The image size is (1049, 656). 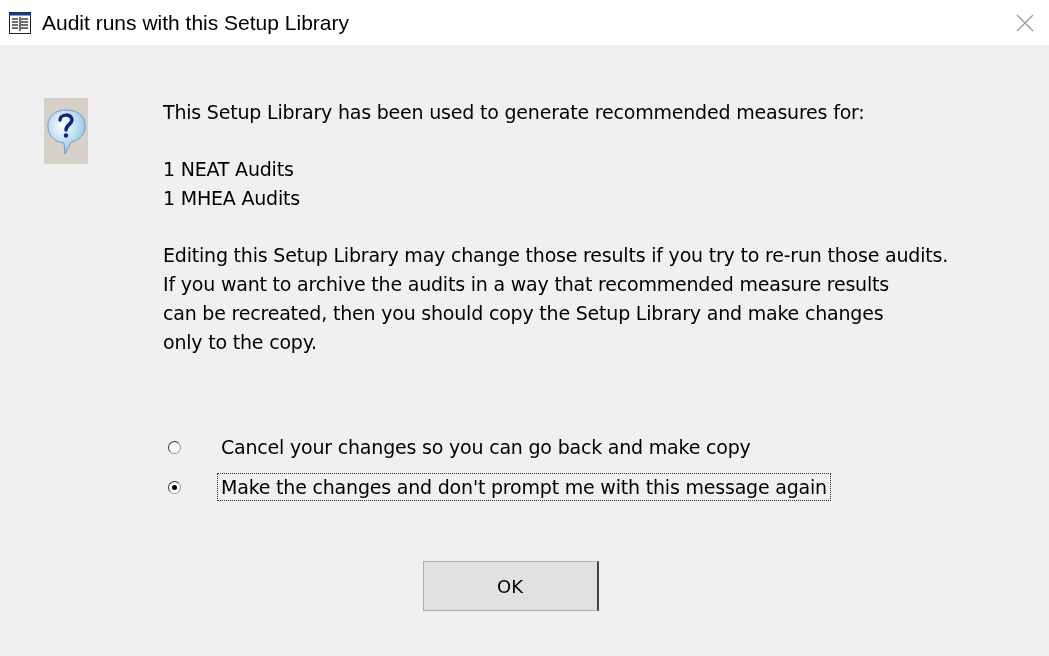 What do you see at coordinates (1025, 22) in the screenshot?
I see `close-icon` at bounding box center [1025, 22].